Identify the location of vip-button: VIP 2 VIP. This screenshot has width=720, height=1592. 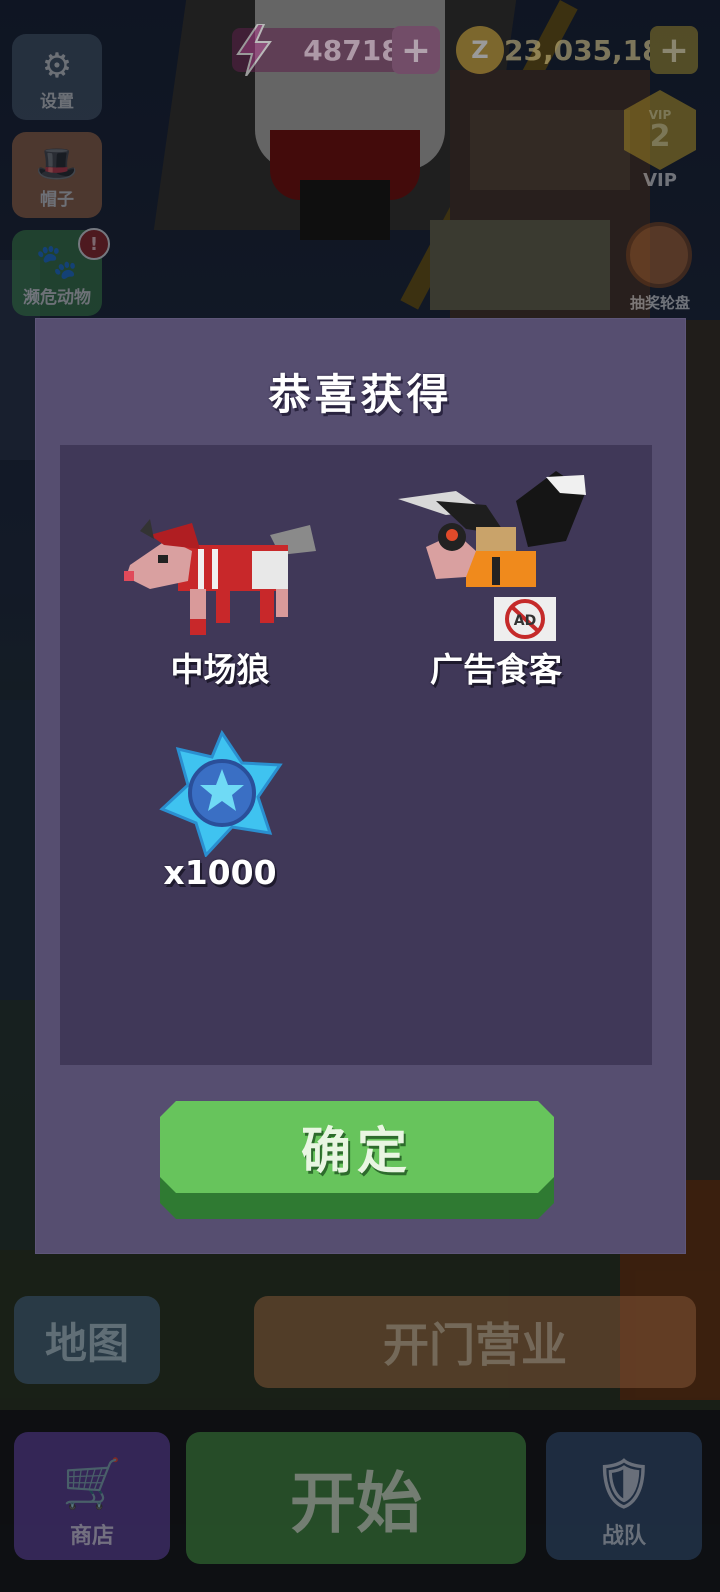
(660, 145).